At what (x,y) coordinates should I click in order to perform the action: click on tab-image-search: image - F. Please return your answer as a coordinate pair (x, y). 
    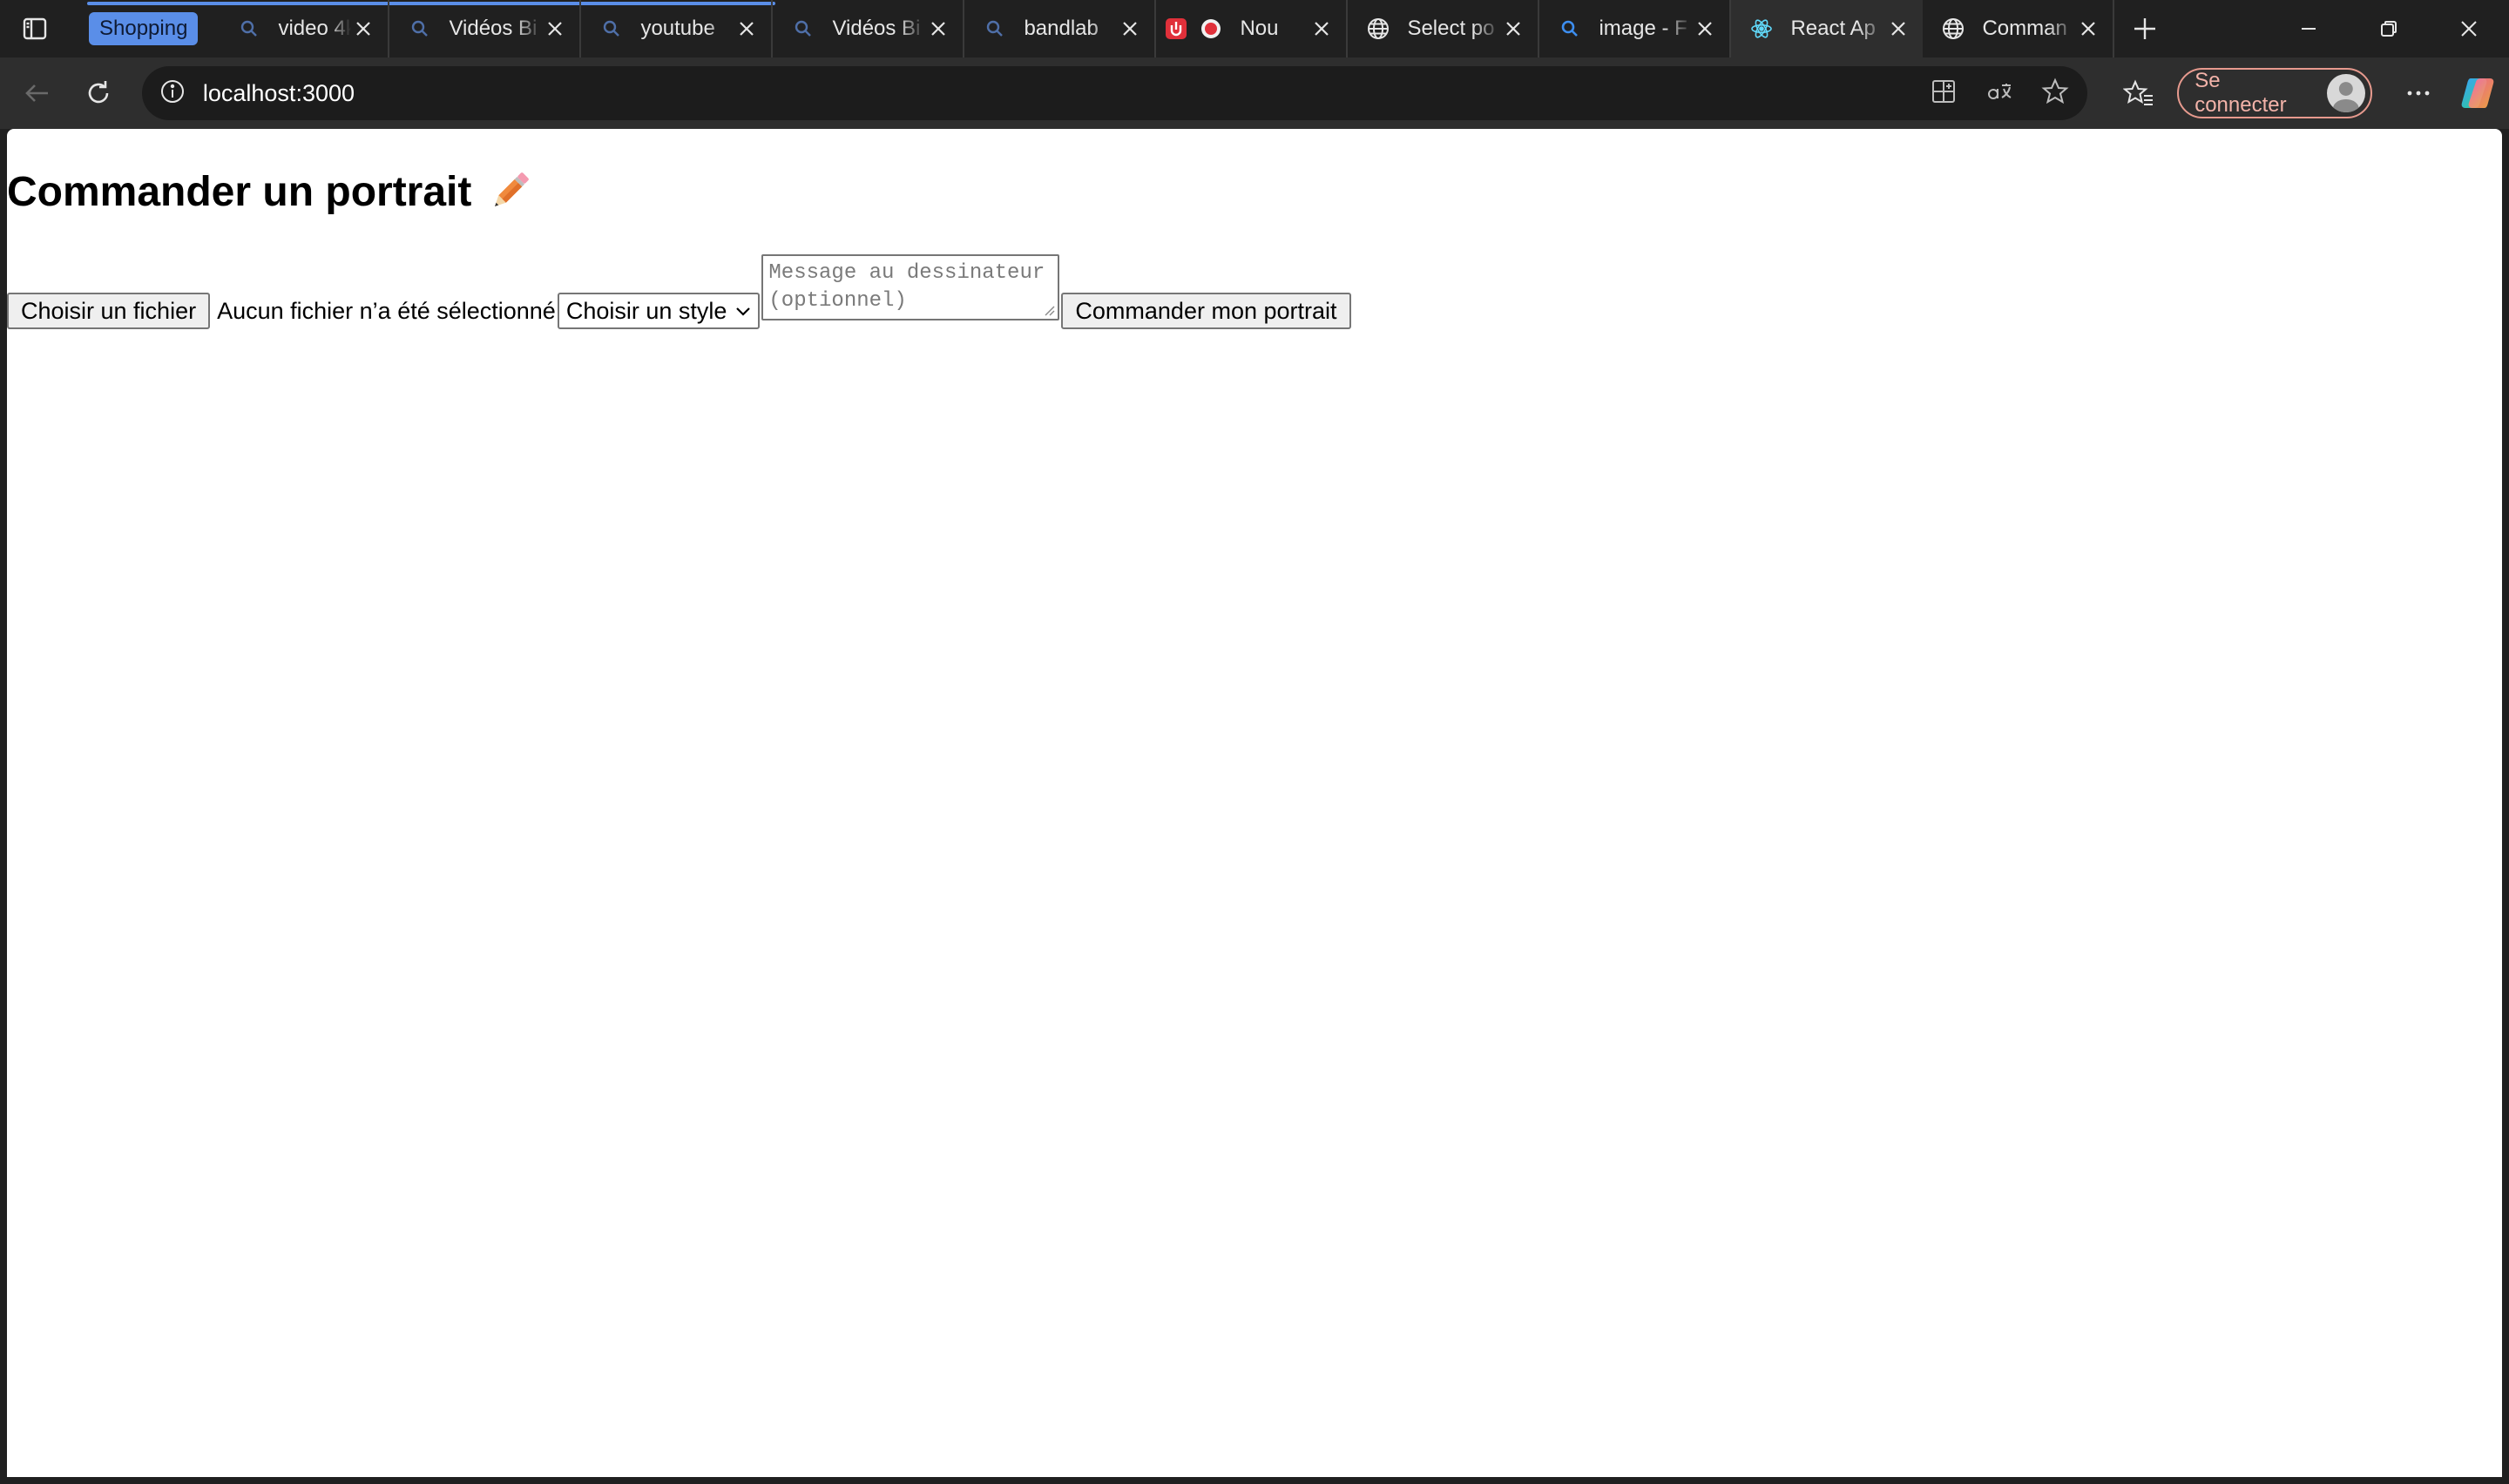
    Looking at the image, I should click on (1635, 29).